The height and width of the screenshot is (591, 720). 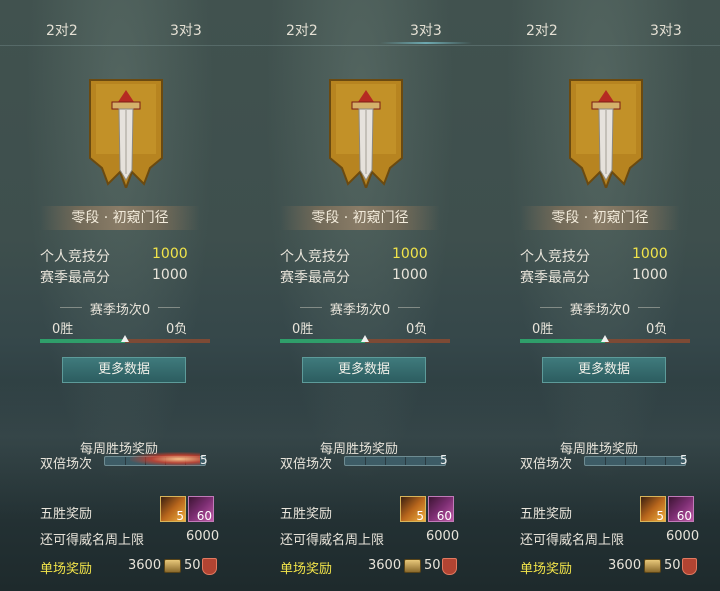 What do you see at coordinates (635, 461) in the screenshot?
I see `double-matches-bar` at bounding box center [635, 461].